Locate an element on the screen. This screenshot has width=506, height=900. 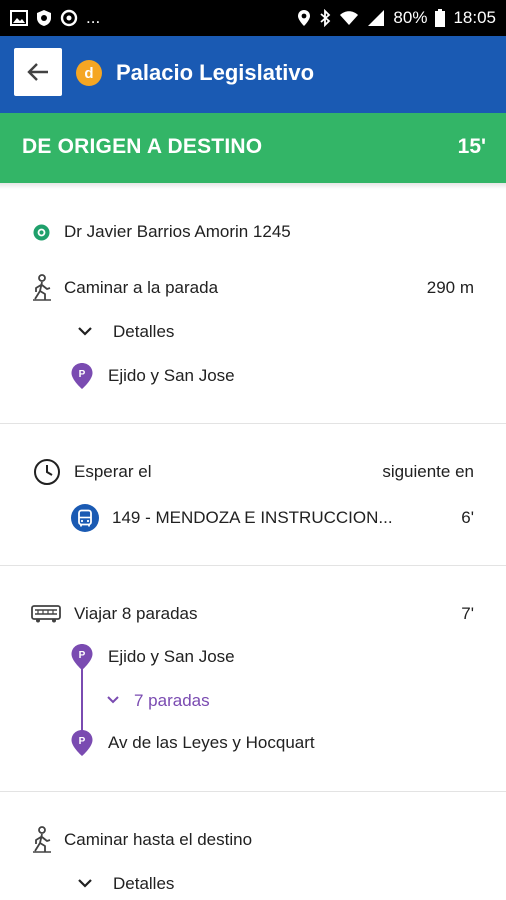
walk-to-stop-row: Caminar a la parada 290 m is located at coordinates (253, 288).